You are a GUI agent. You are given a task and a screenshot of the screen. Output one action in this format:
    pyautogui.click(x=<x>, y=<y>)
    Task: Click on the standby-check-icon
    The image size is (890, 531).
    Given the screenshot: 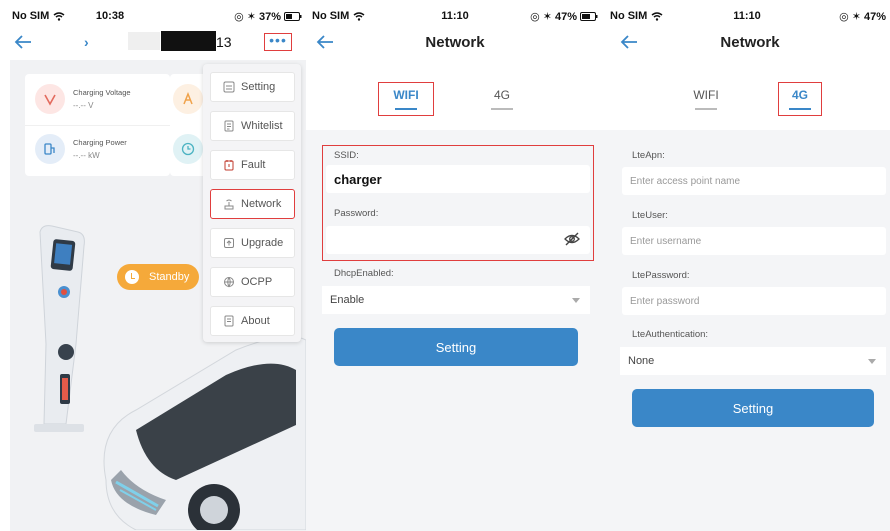 What is the action you would take?
    pyautogui.click(x=132, y=277)
    